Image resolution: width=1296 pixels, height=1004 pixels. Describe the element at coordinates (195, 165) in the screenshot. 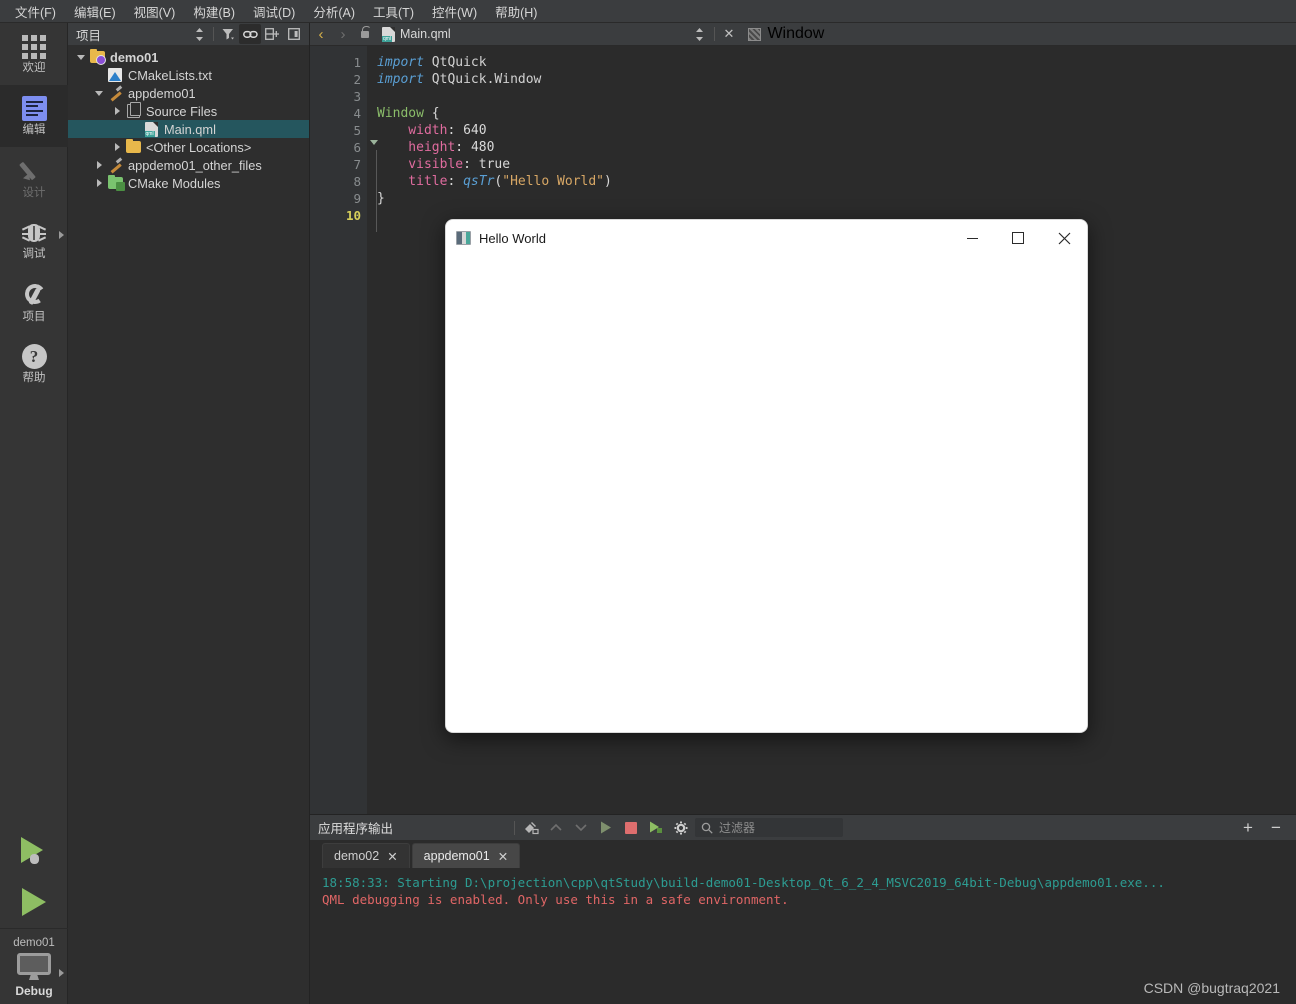

I see `tree-item-label: appdemo01_other_files` at that location.